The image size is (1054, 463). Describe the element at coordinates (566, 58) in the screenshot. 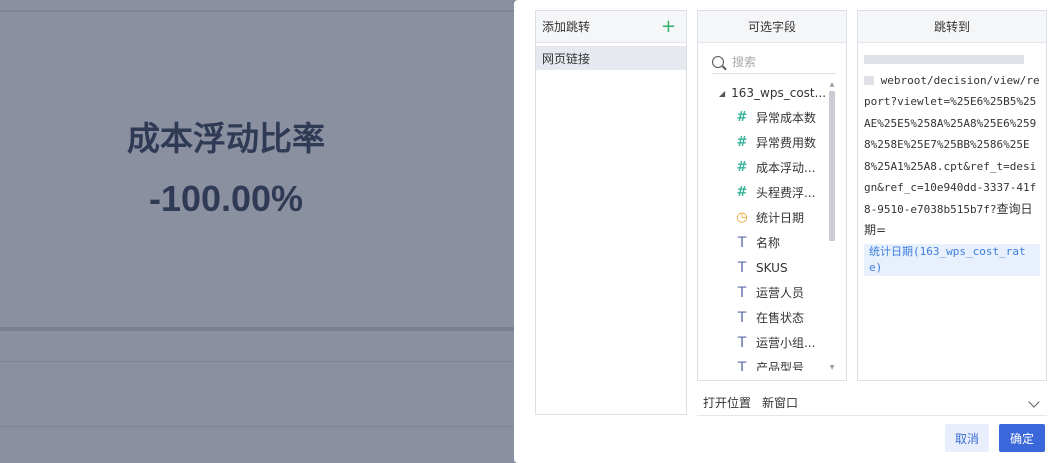

I see `jump-list-item-label: 网页链接` at that location.